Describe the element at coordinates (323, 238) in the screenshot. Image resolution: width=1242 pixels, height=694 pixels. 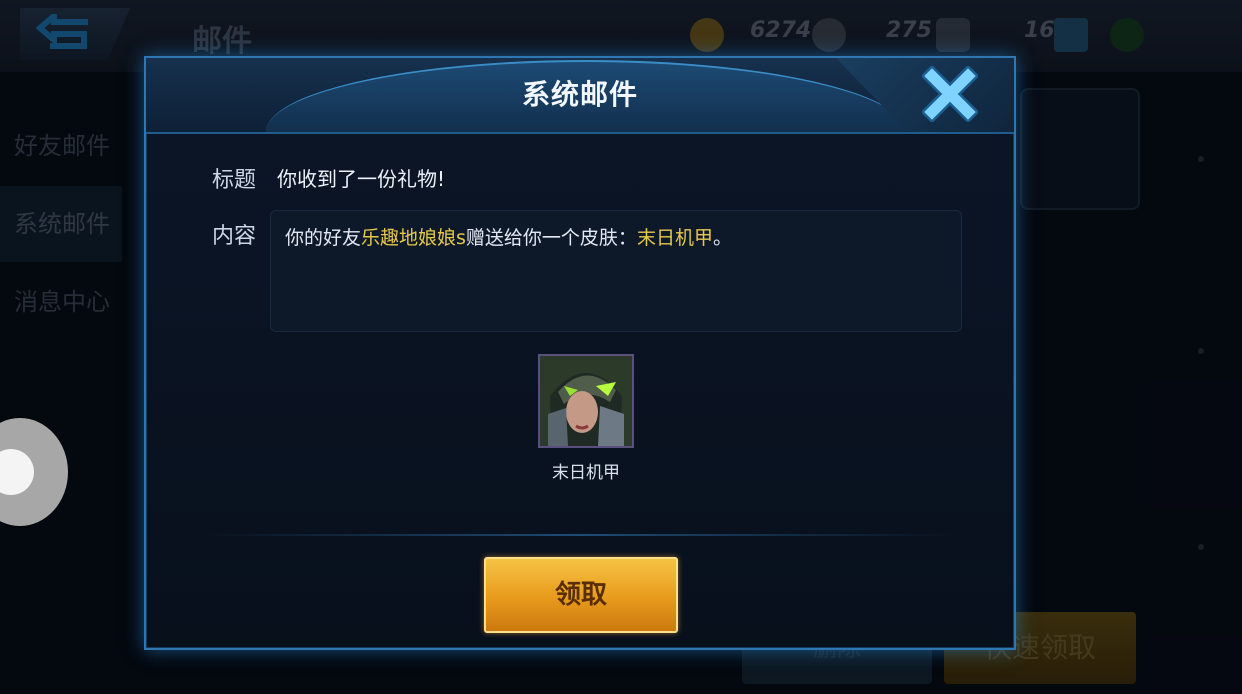
I see `content-prefix: 你的好友` at that location.